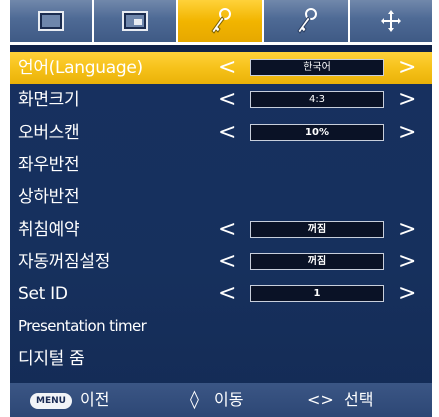 The width and height of the screenshot is (439, 417). I want to click on picture-icon, so click(51, 21).